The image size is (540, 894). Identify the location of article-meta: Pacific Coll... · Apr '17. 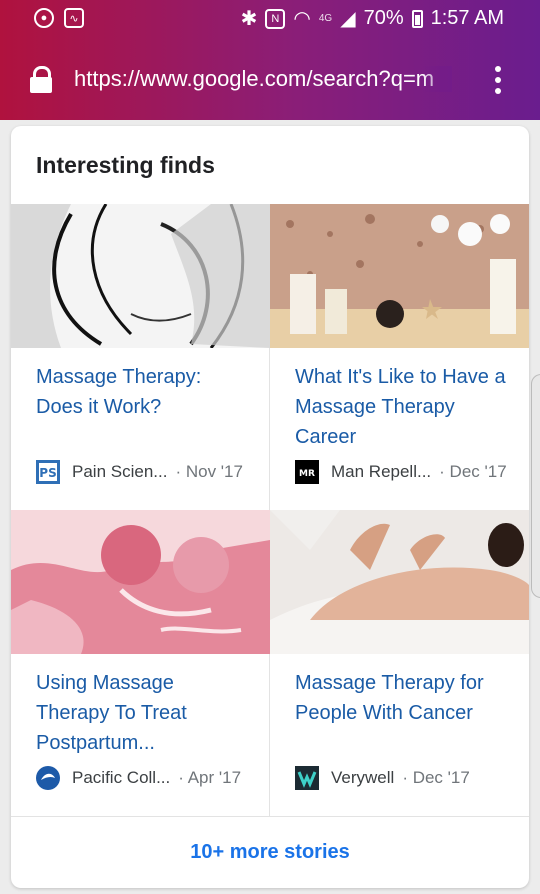
(147, 778).